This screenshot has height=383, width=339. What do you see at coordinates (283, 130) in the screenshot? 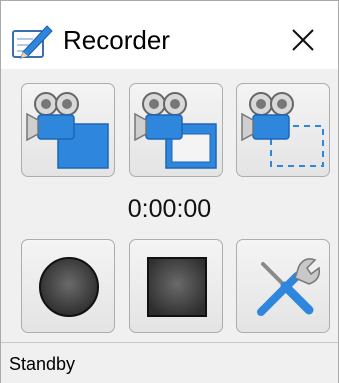
I see `record-region-button` at bounding box center [283, 130].